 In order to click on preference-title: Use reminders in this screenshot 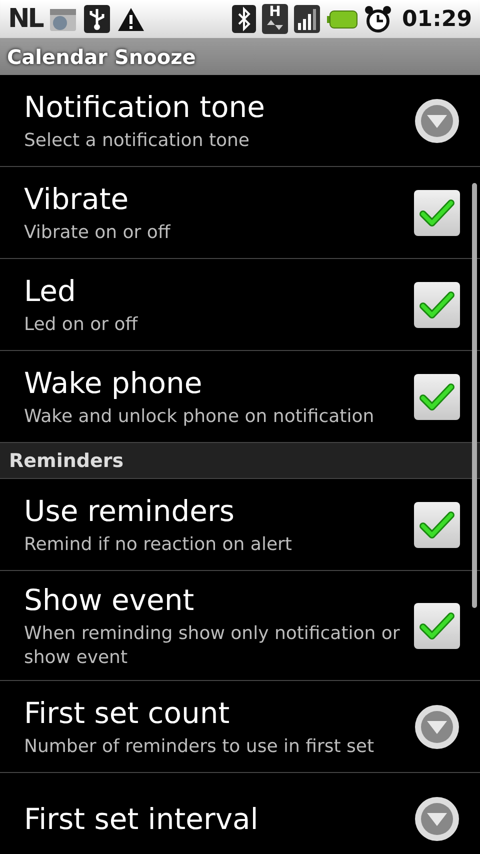, I will do `click(130, 510)`.